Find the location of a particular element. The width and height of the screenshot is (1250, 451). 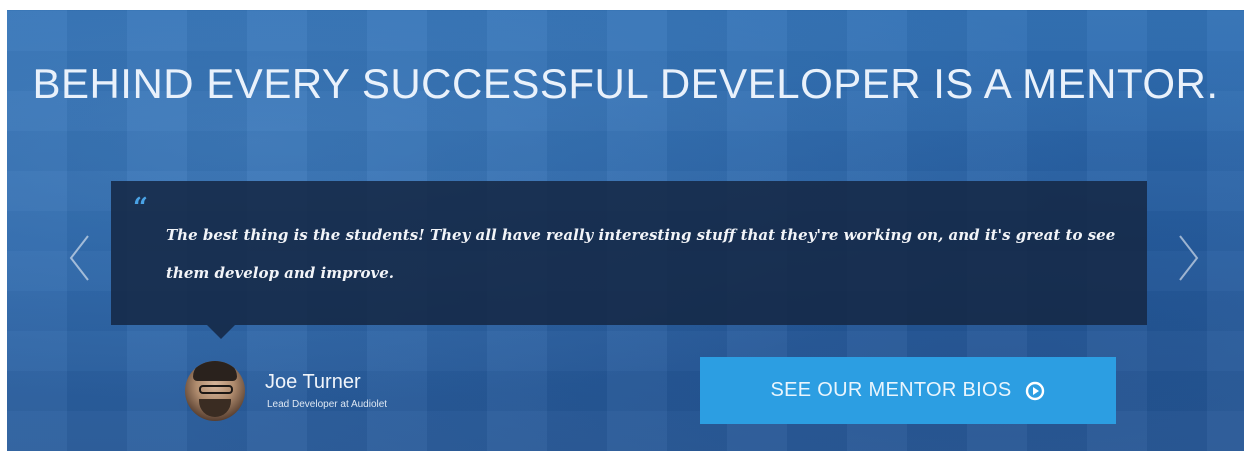

testimonial-author: Joe Turner Lead Developer at Audiolet is located at coordinates (335, 390).